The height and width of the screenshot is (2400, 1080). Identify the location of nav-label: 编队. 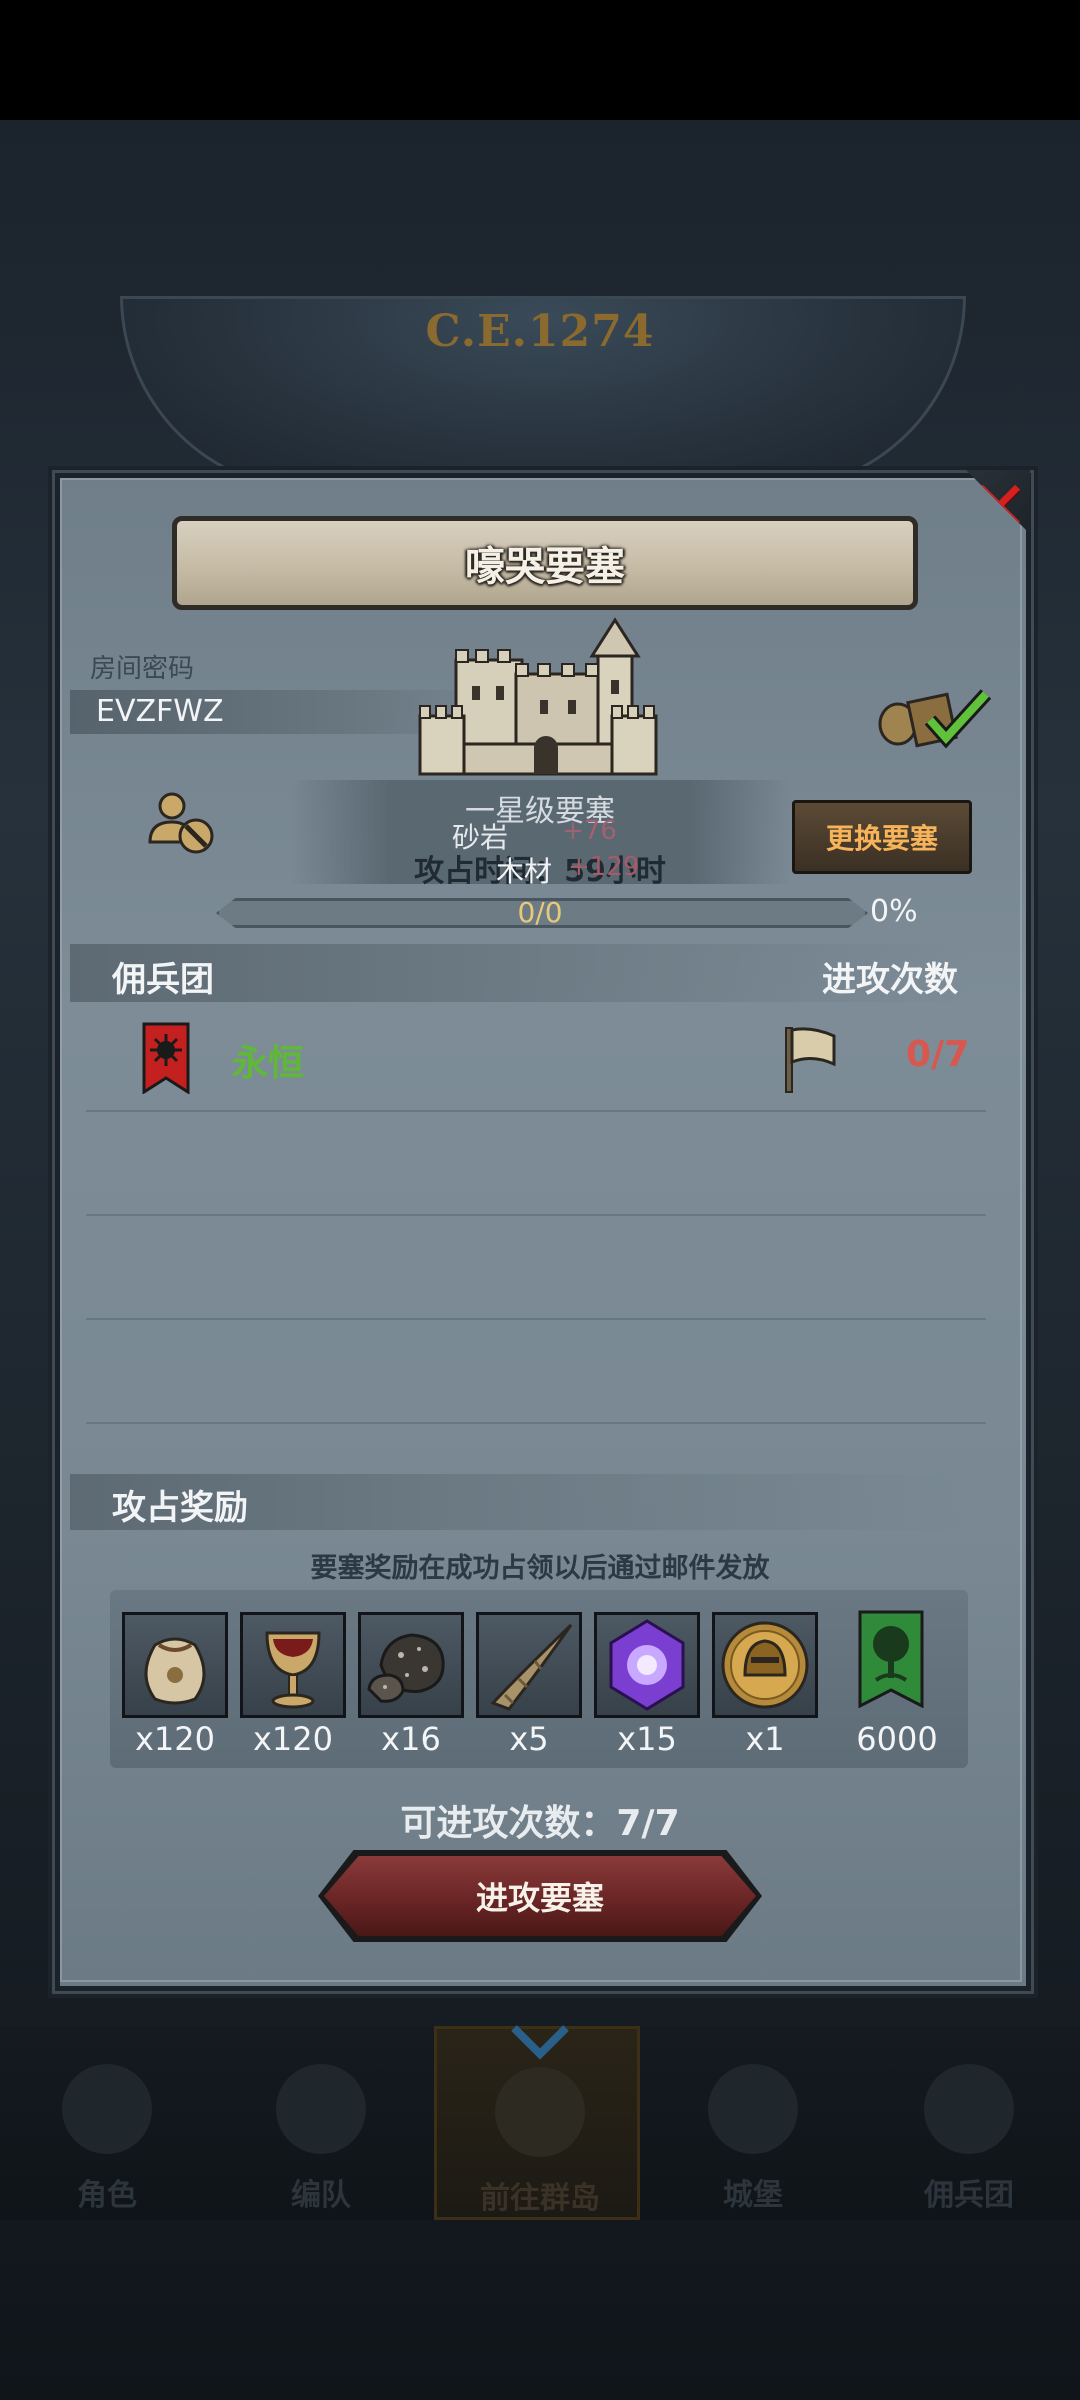
(321, 2195).